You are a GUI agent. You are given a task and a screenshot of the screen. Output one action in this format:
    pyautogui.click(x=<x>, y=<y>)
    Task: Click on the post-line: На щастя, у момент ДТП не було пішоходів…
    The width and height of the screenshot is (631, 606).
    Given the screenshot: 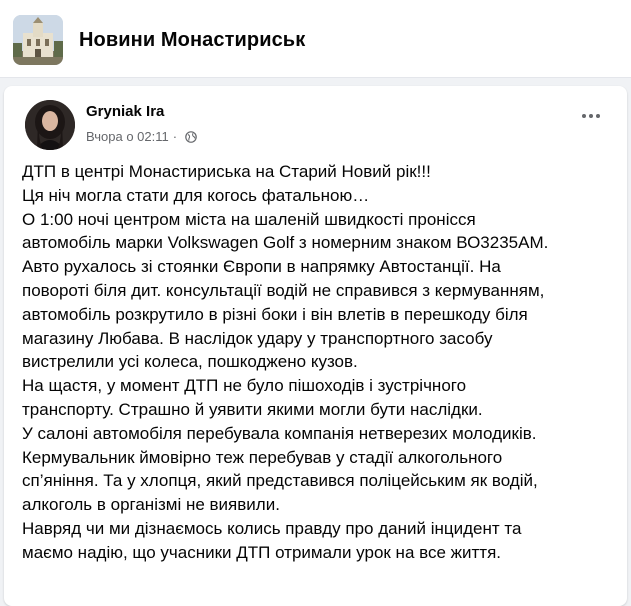 What is the action you would take?
    pyautogui.click(x=244, y=386)
    